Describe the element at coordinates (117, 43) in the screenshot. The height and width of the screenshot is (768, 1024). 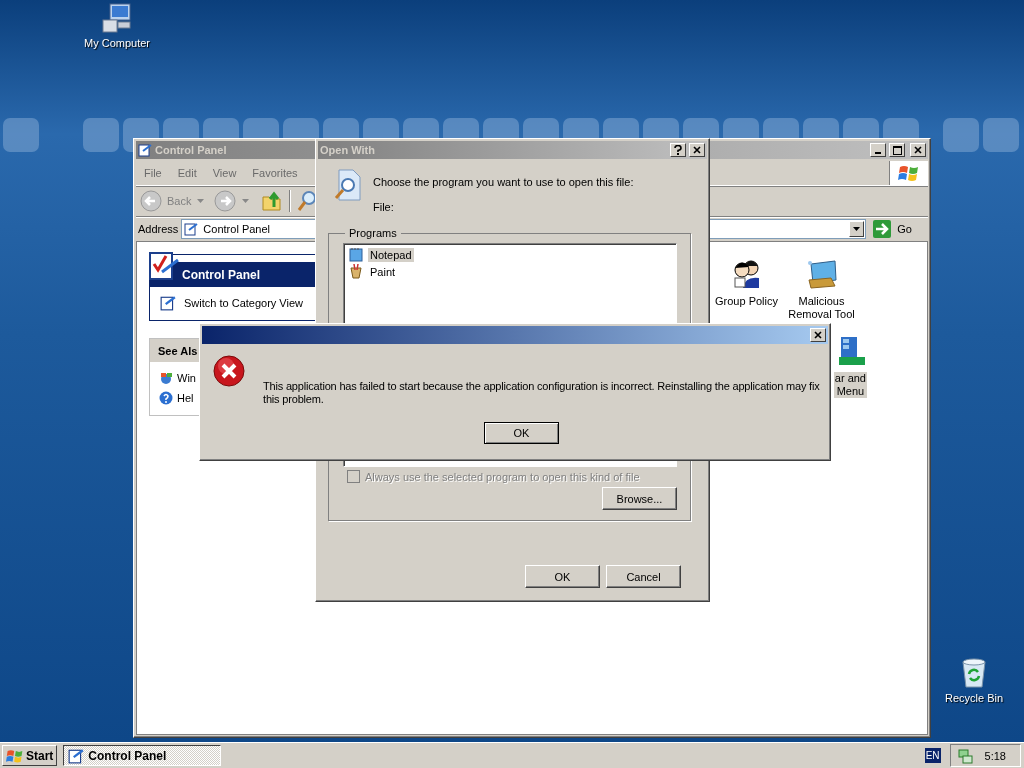
I see `desktop-icon-label: My Computer` at that location.